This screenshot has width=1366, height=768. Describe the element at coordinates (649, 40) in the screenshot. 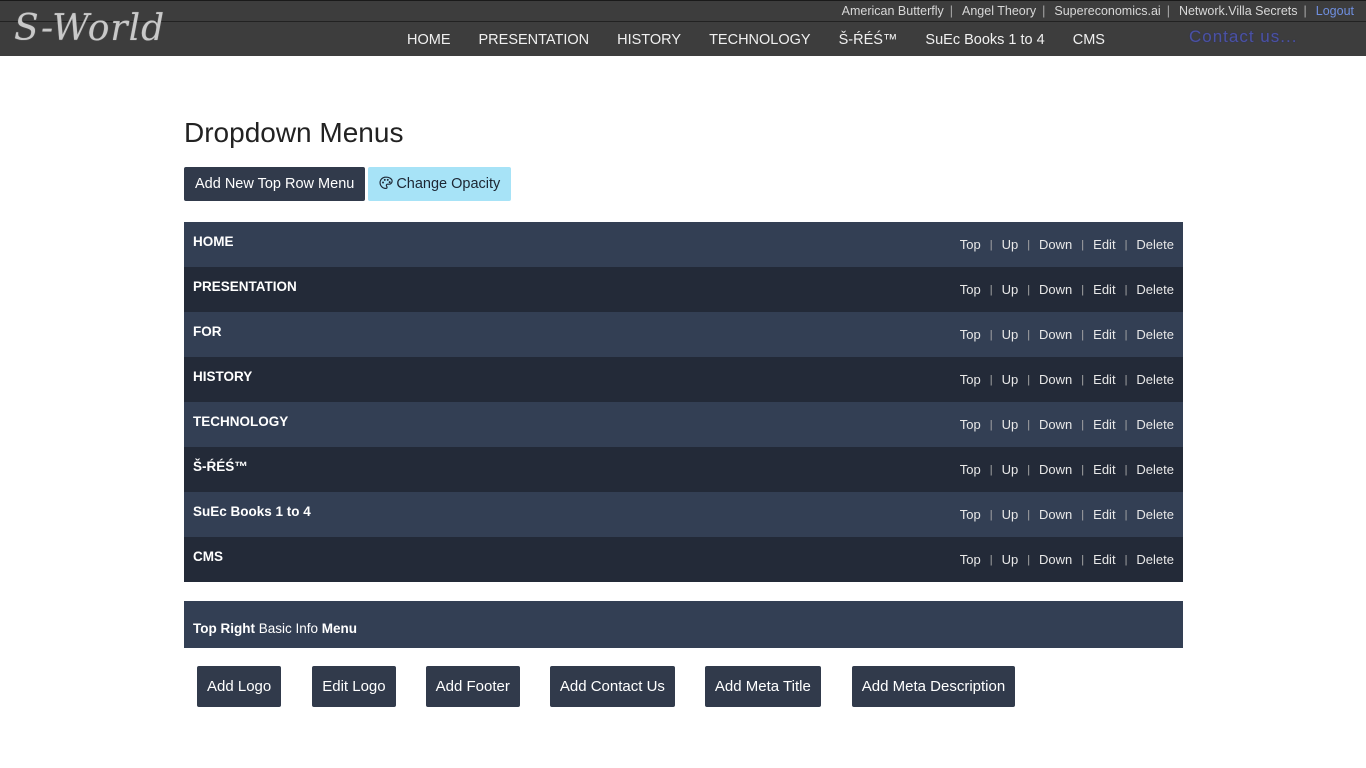

I see `nav-history: HISTORY` at that location.